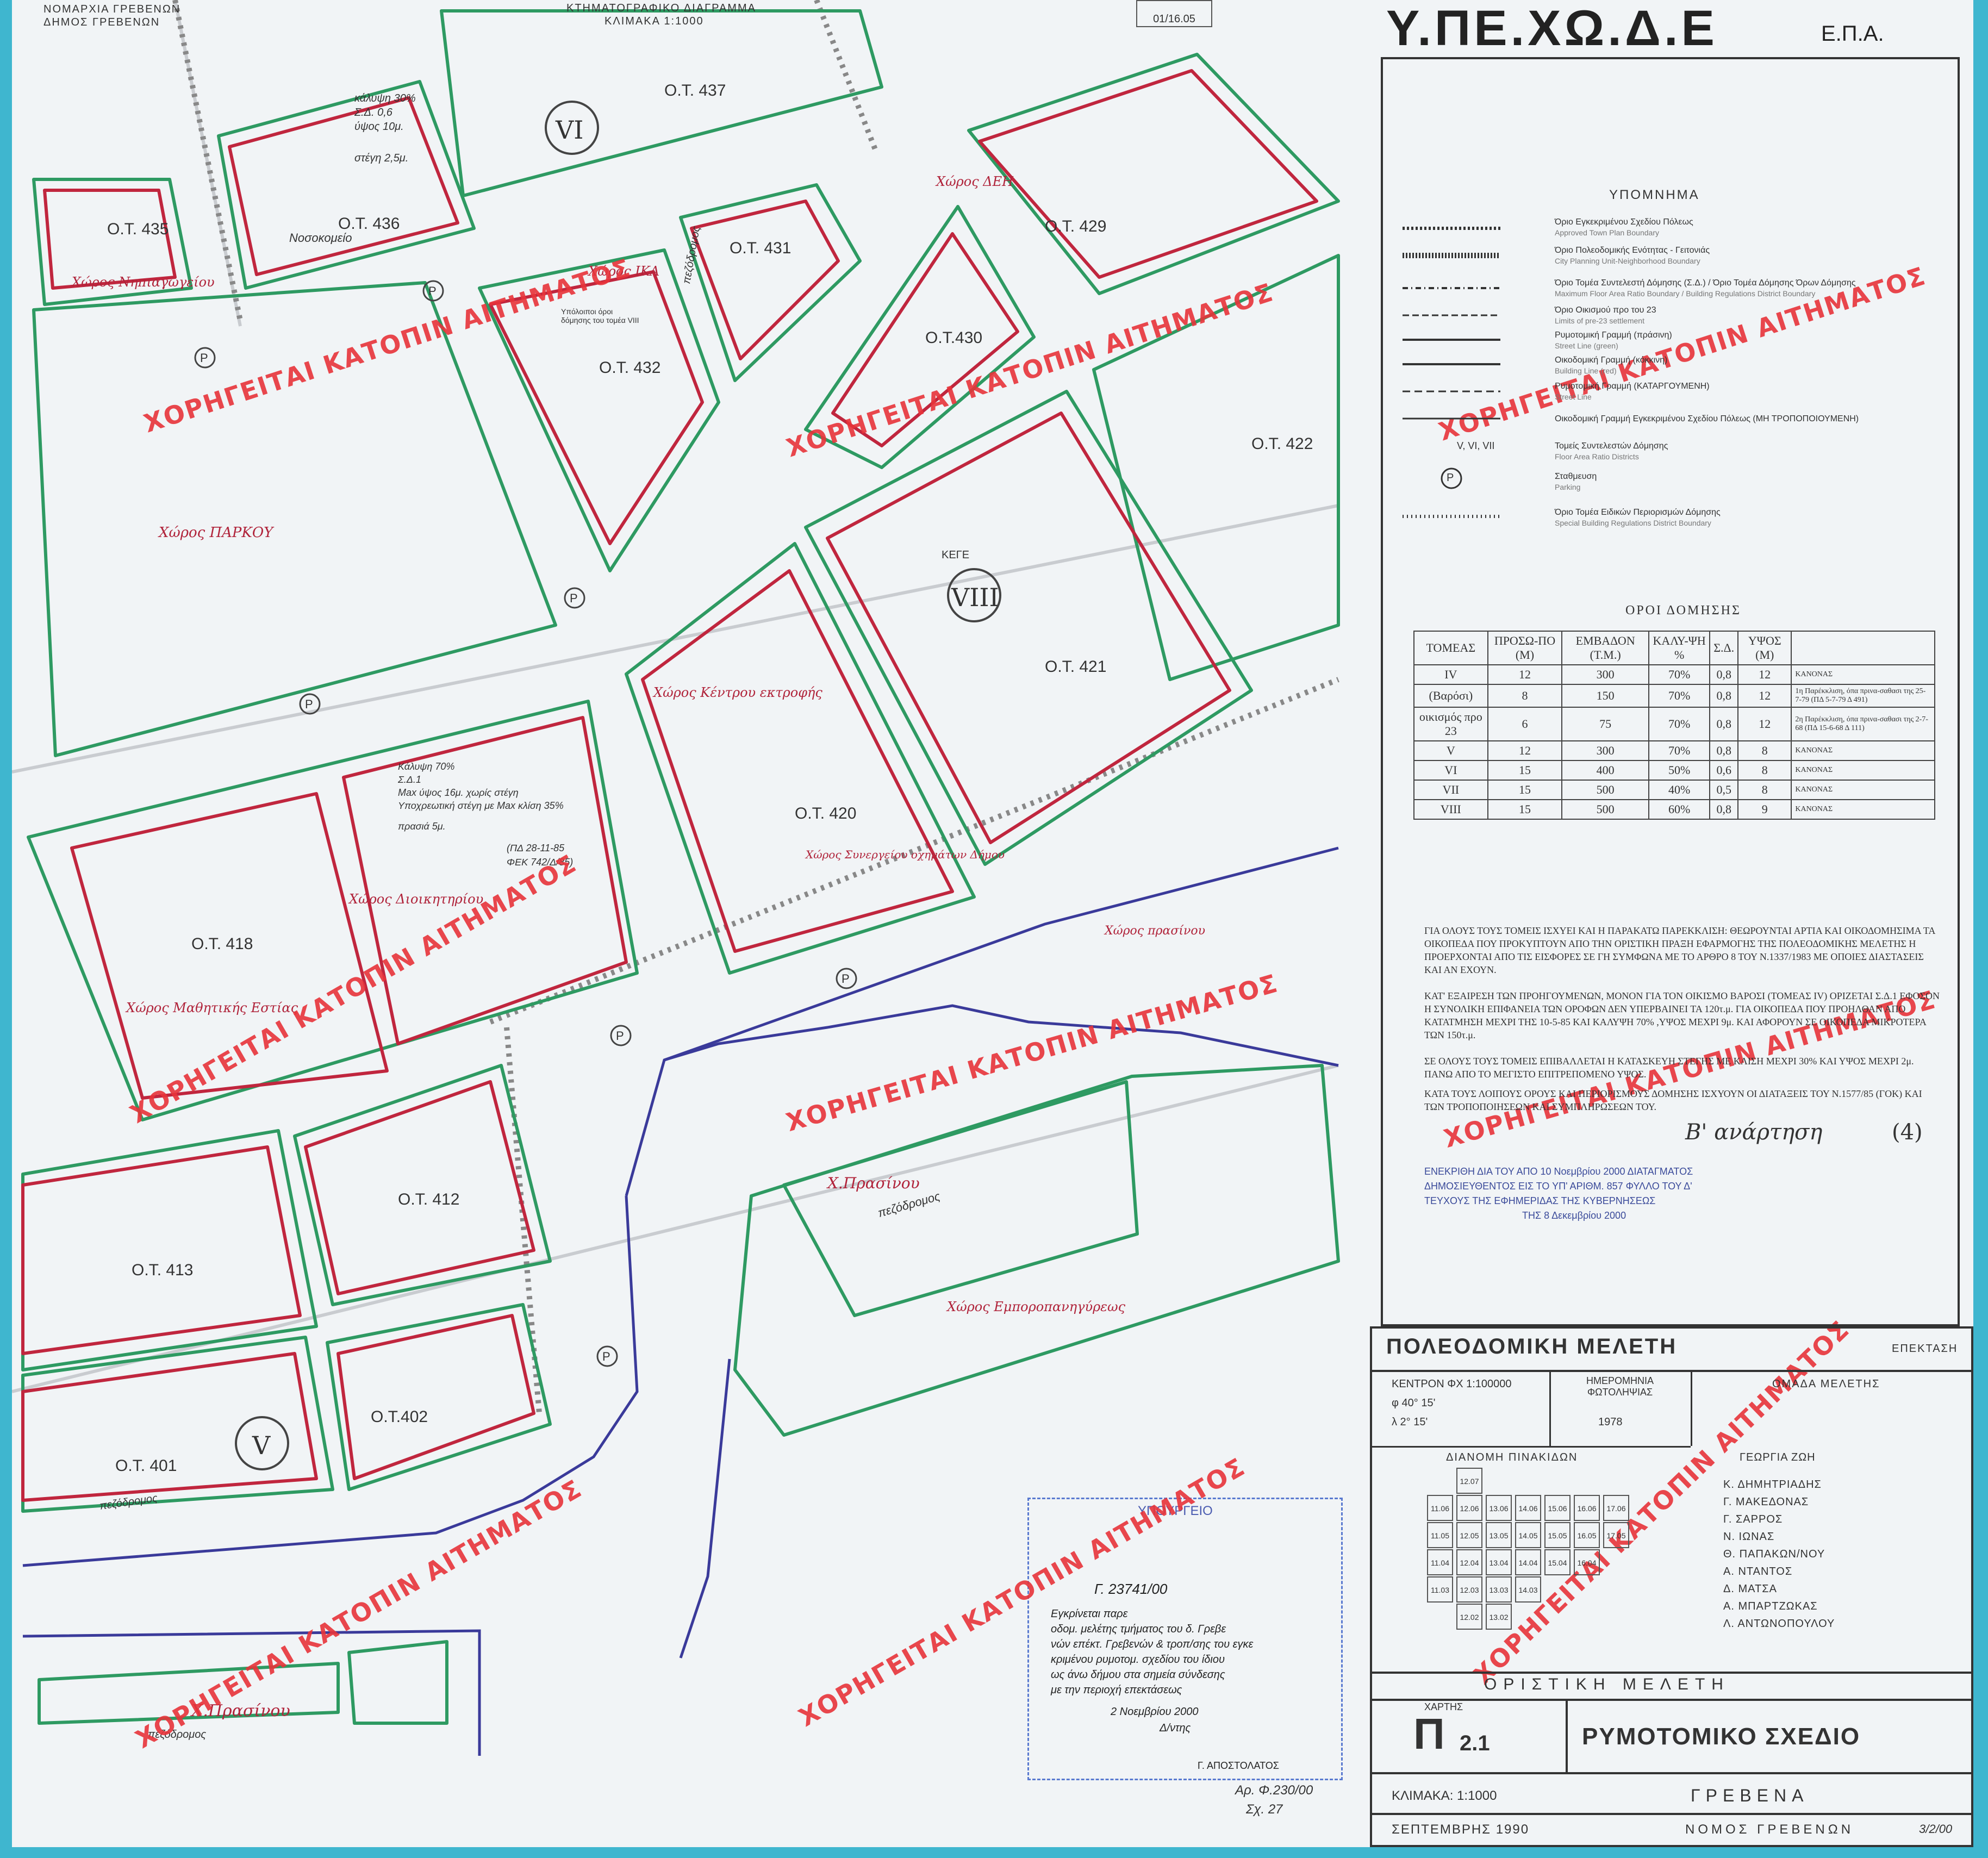  What do you see at coordinates (1476, 445) in the screenshot?
I see `legend-item-sym: V, VI, VII` at bounding box center [1476, 445].